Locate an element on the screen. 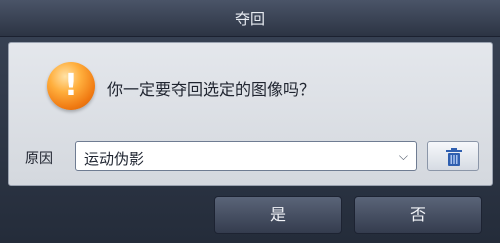  warning-icon: ! is located at coordinates (71, 86).